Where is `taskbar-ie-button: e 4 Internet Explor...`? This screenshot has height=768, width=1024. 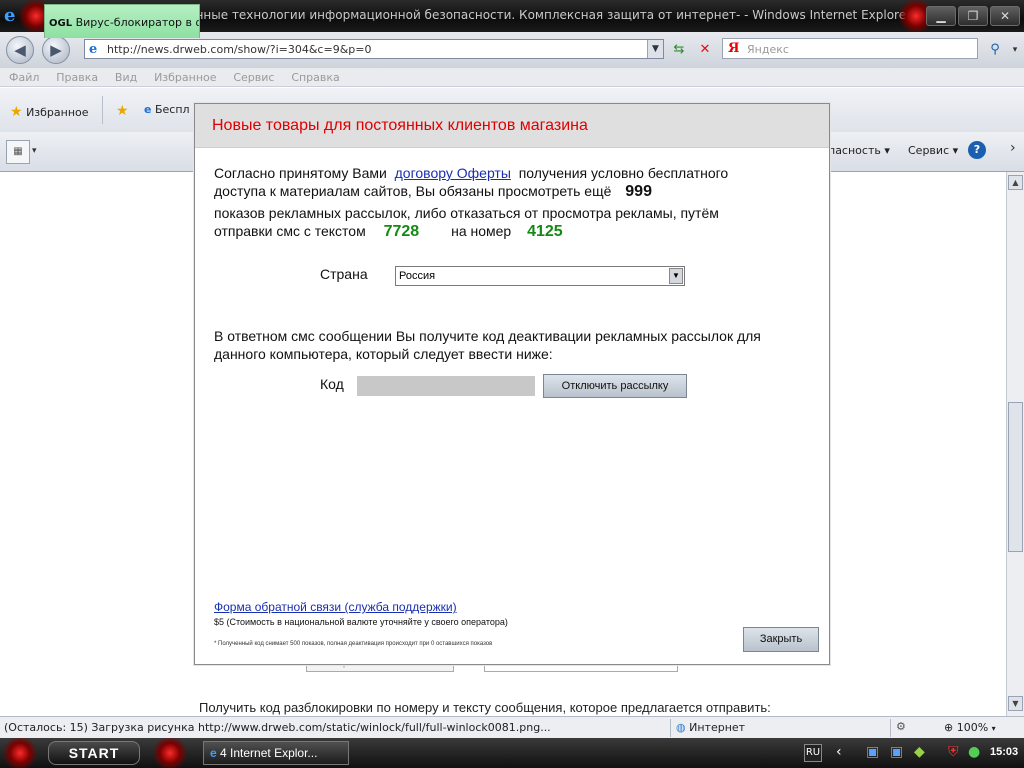
taskbar-ie-button: e 4 Internet Explor... is located at coordinates (276, 753).